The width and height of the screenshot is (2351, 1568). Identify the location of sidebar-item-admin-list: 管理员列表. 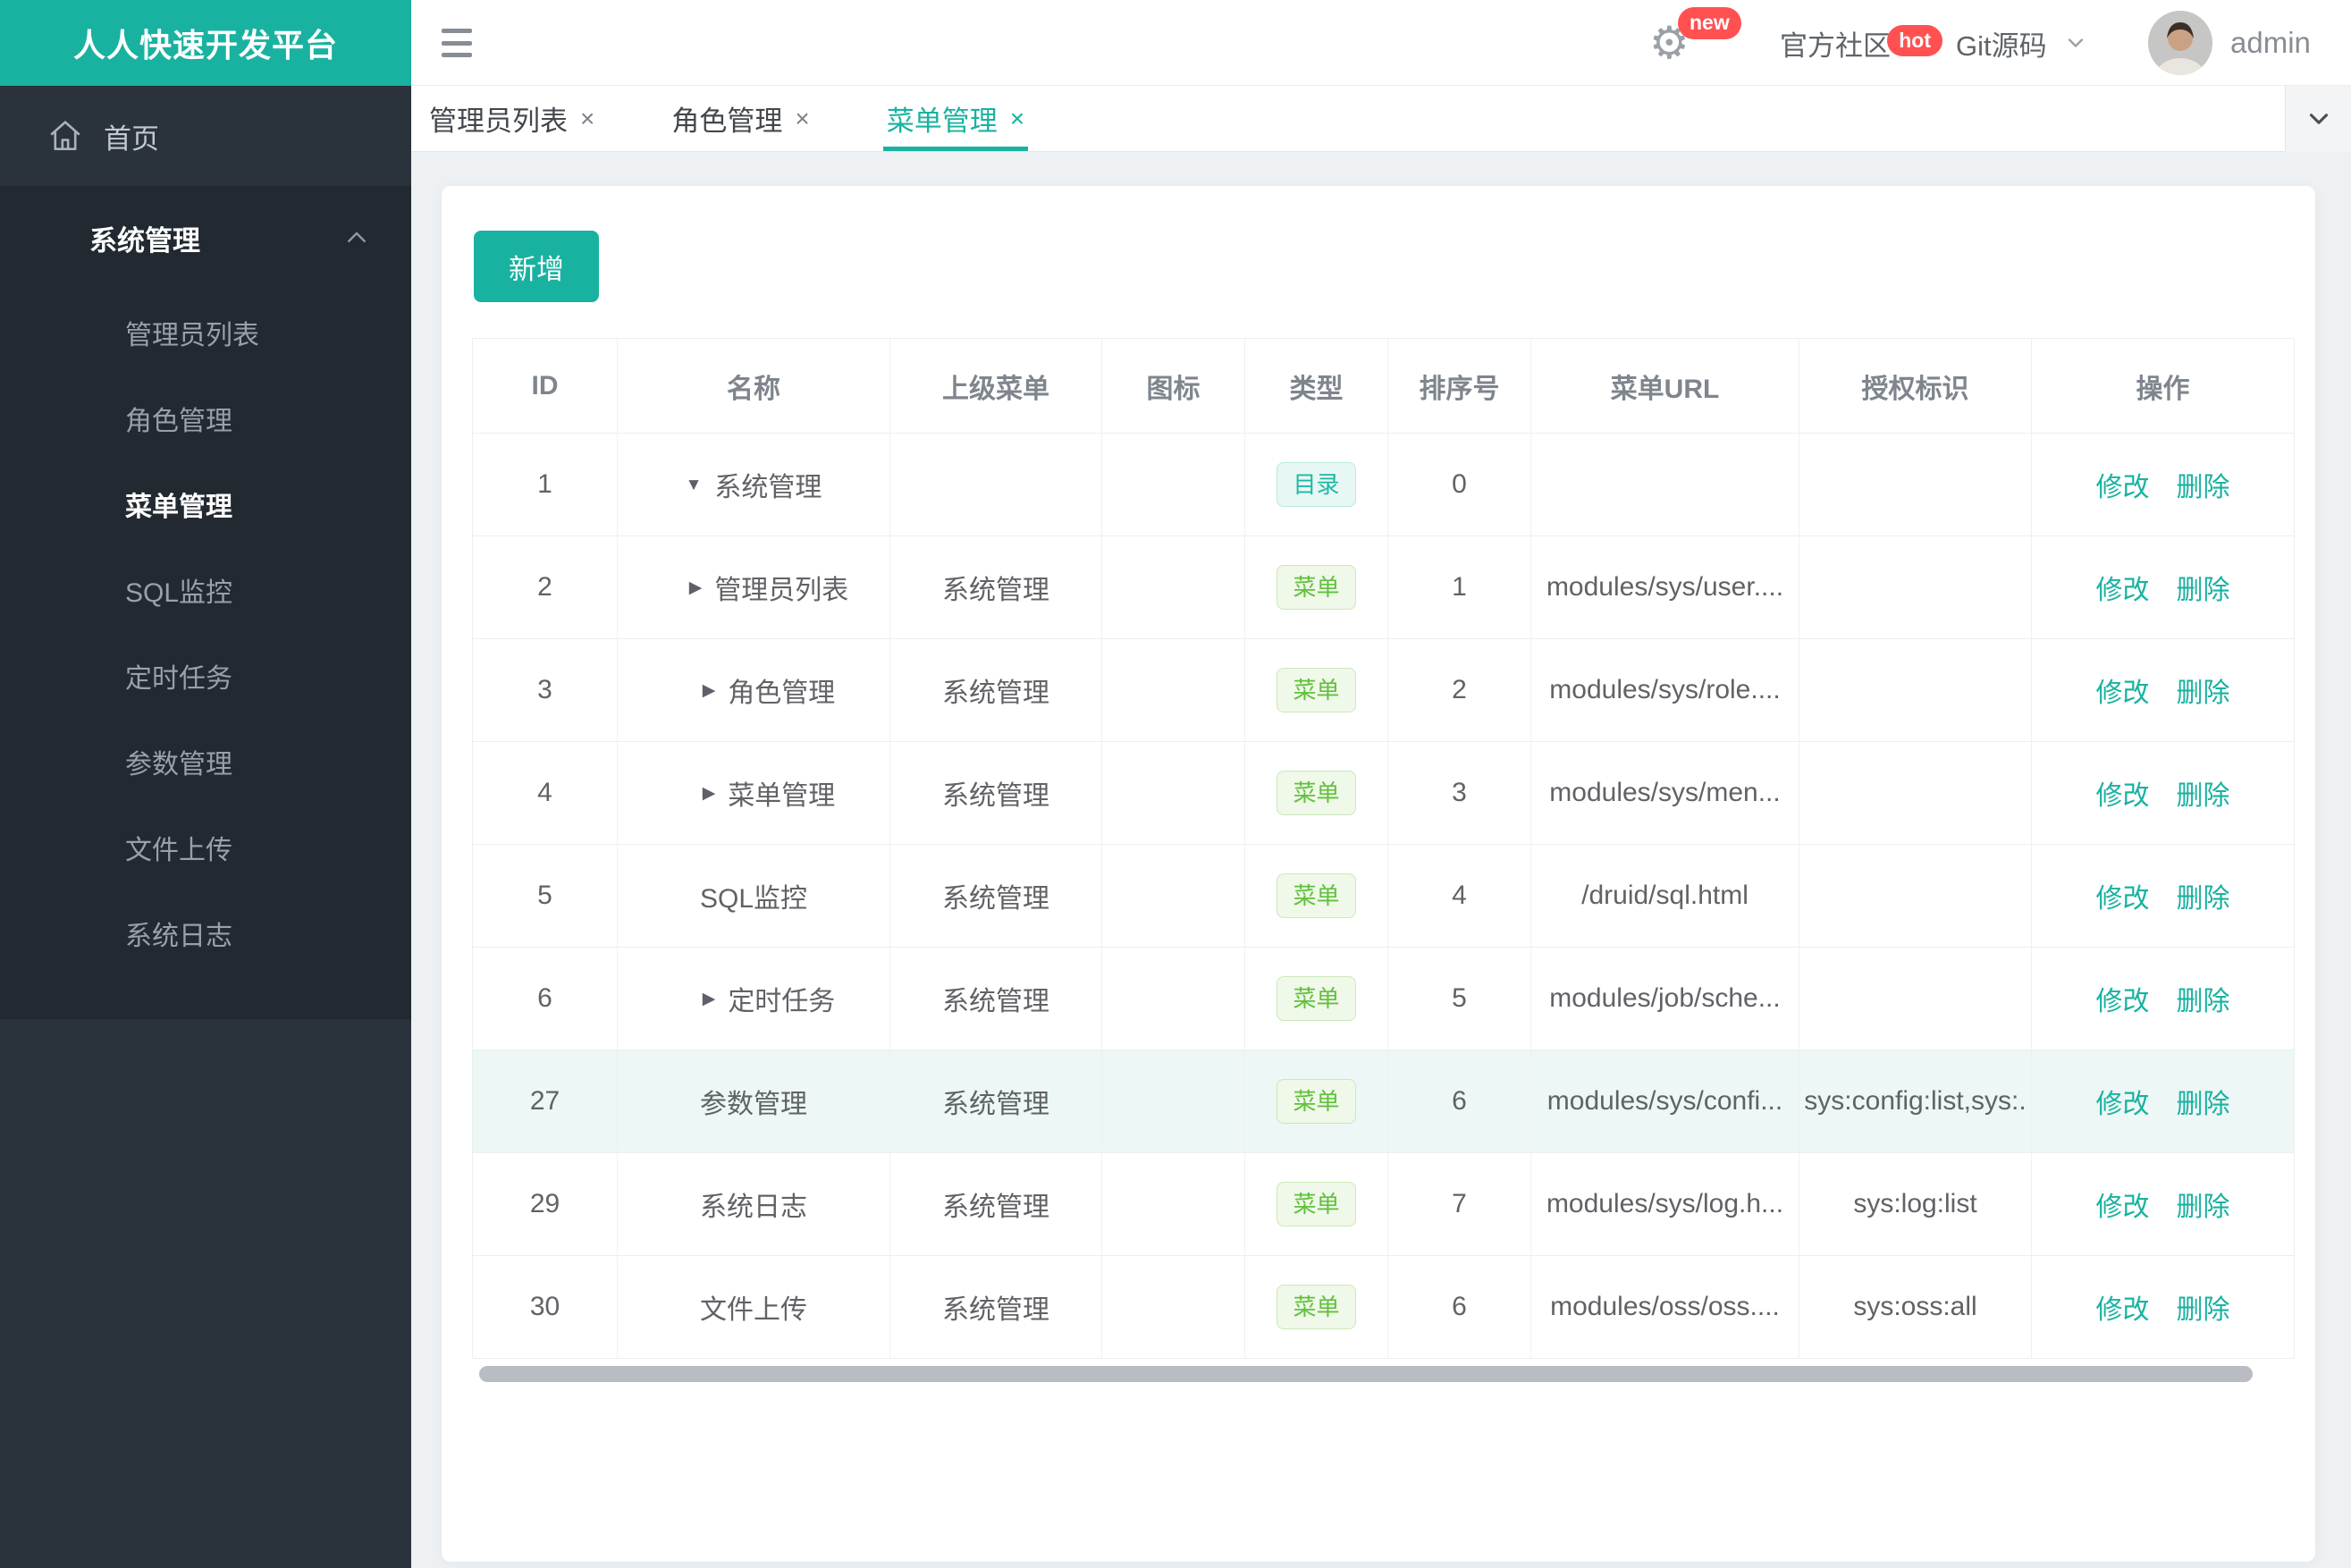
(205, 332).